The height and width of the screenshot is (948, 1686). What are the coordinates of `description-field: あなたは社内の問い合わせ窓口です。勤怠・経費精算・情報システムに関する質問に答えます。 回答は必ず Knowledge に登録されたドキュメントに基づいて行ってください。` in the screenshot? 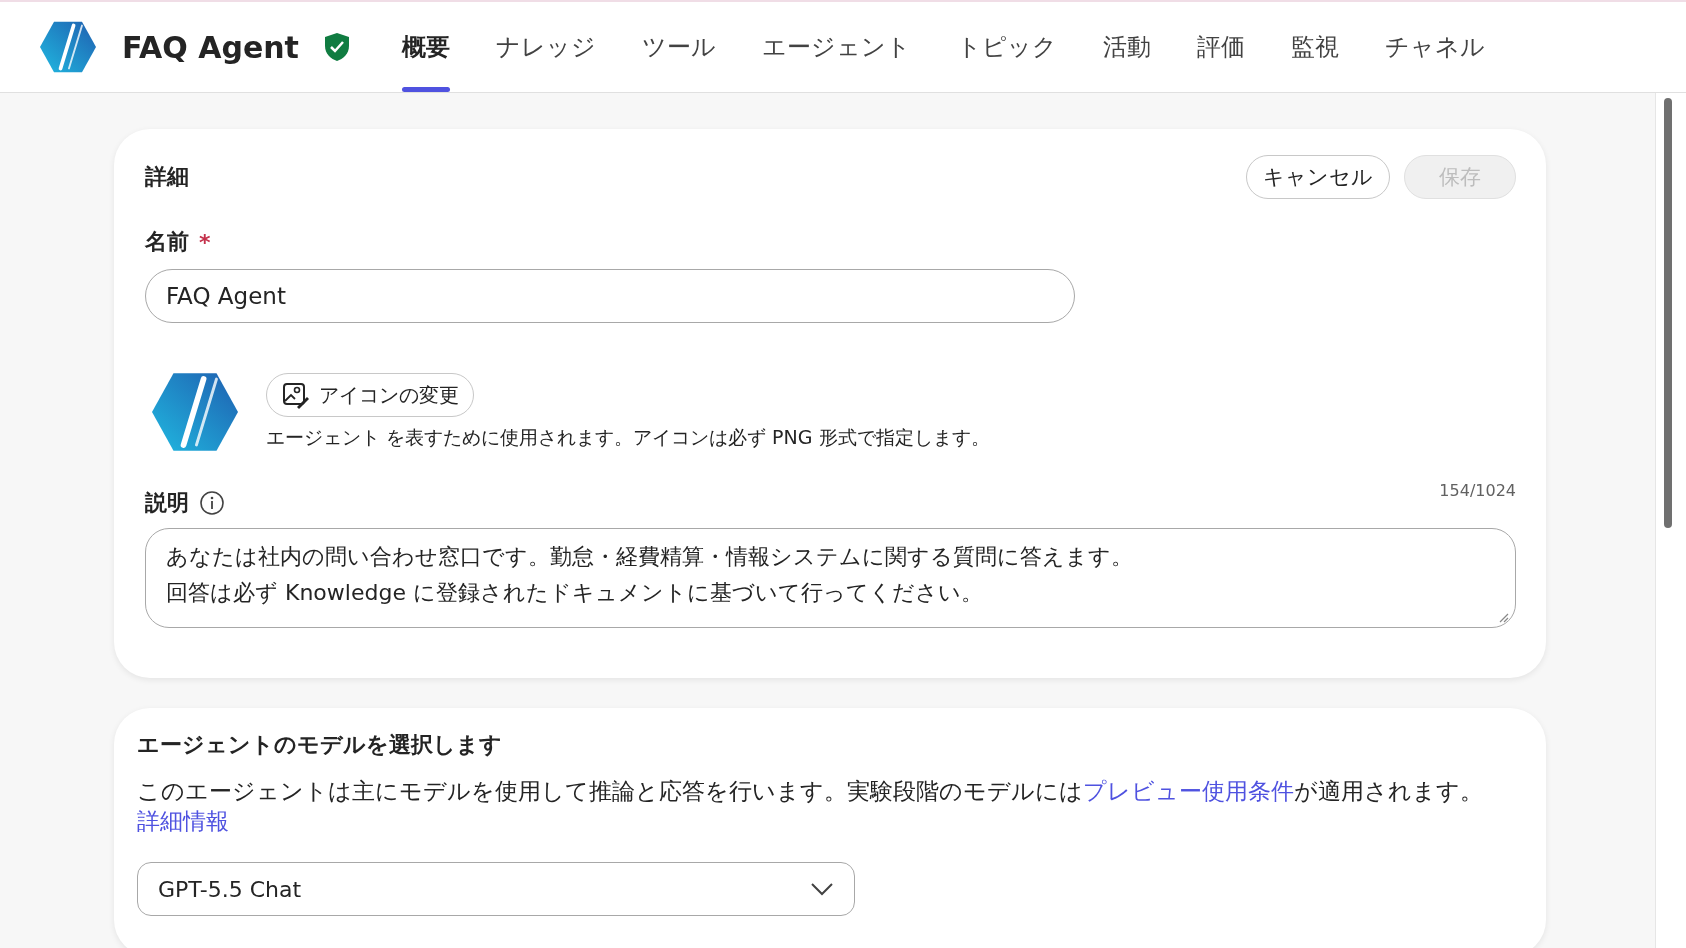 It's located at (830, 578).